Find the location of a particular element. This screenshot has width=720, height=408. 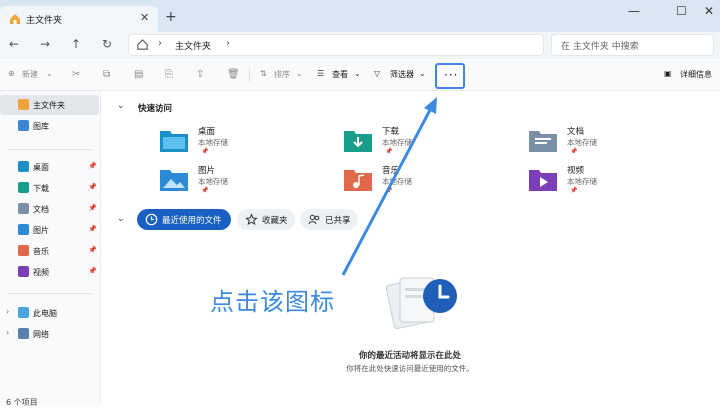

new-button: 新建 is located at coordinates (30, 74).